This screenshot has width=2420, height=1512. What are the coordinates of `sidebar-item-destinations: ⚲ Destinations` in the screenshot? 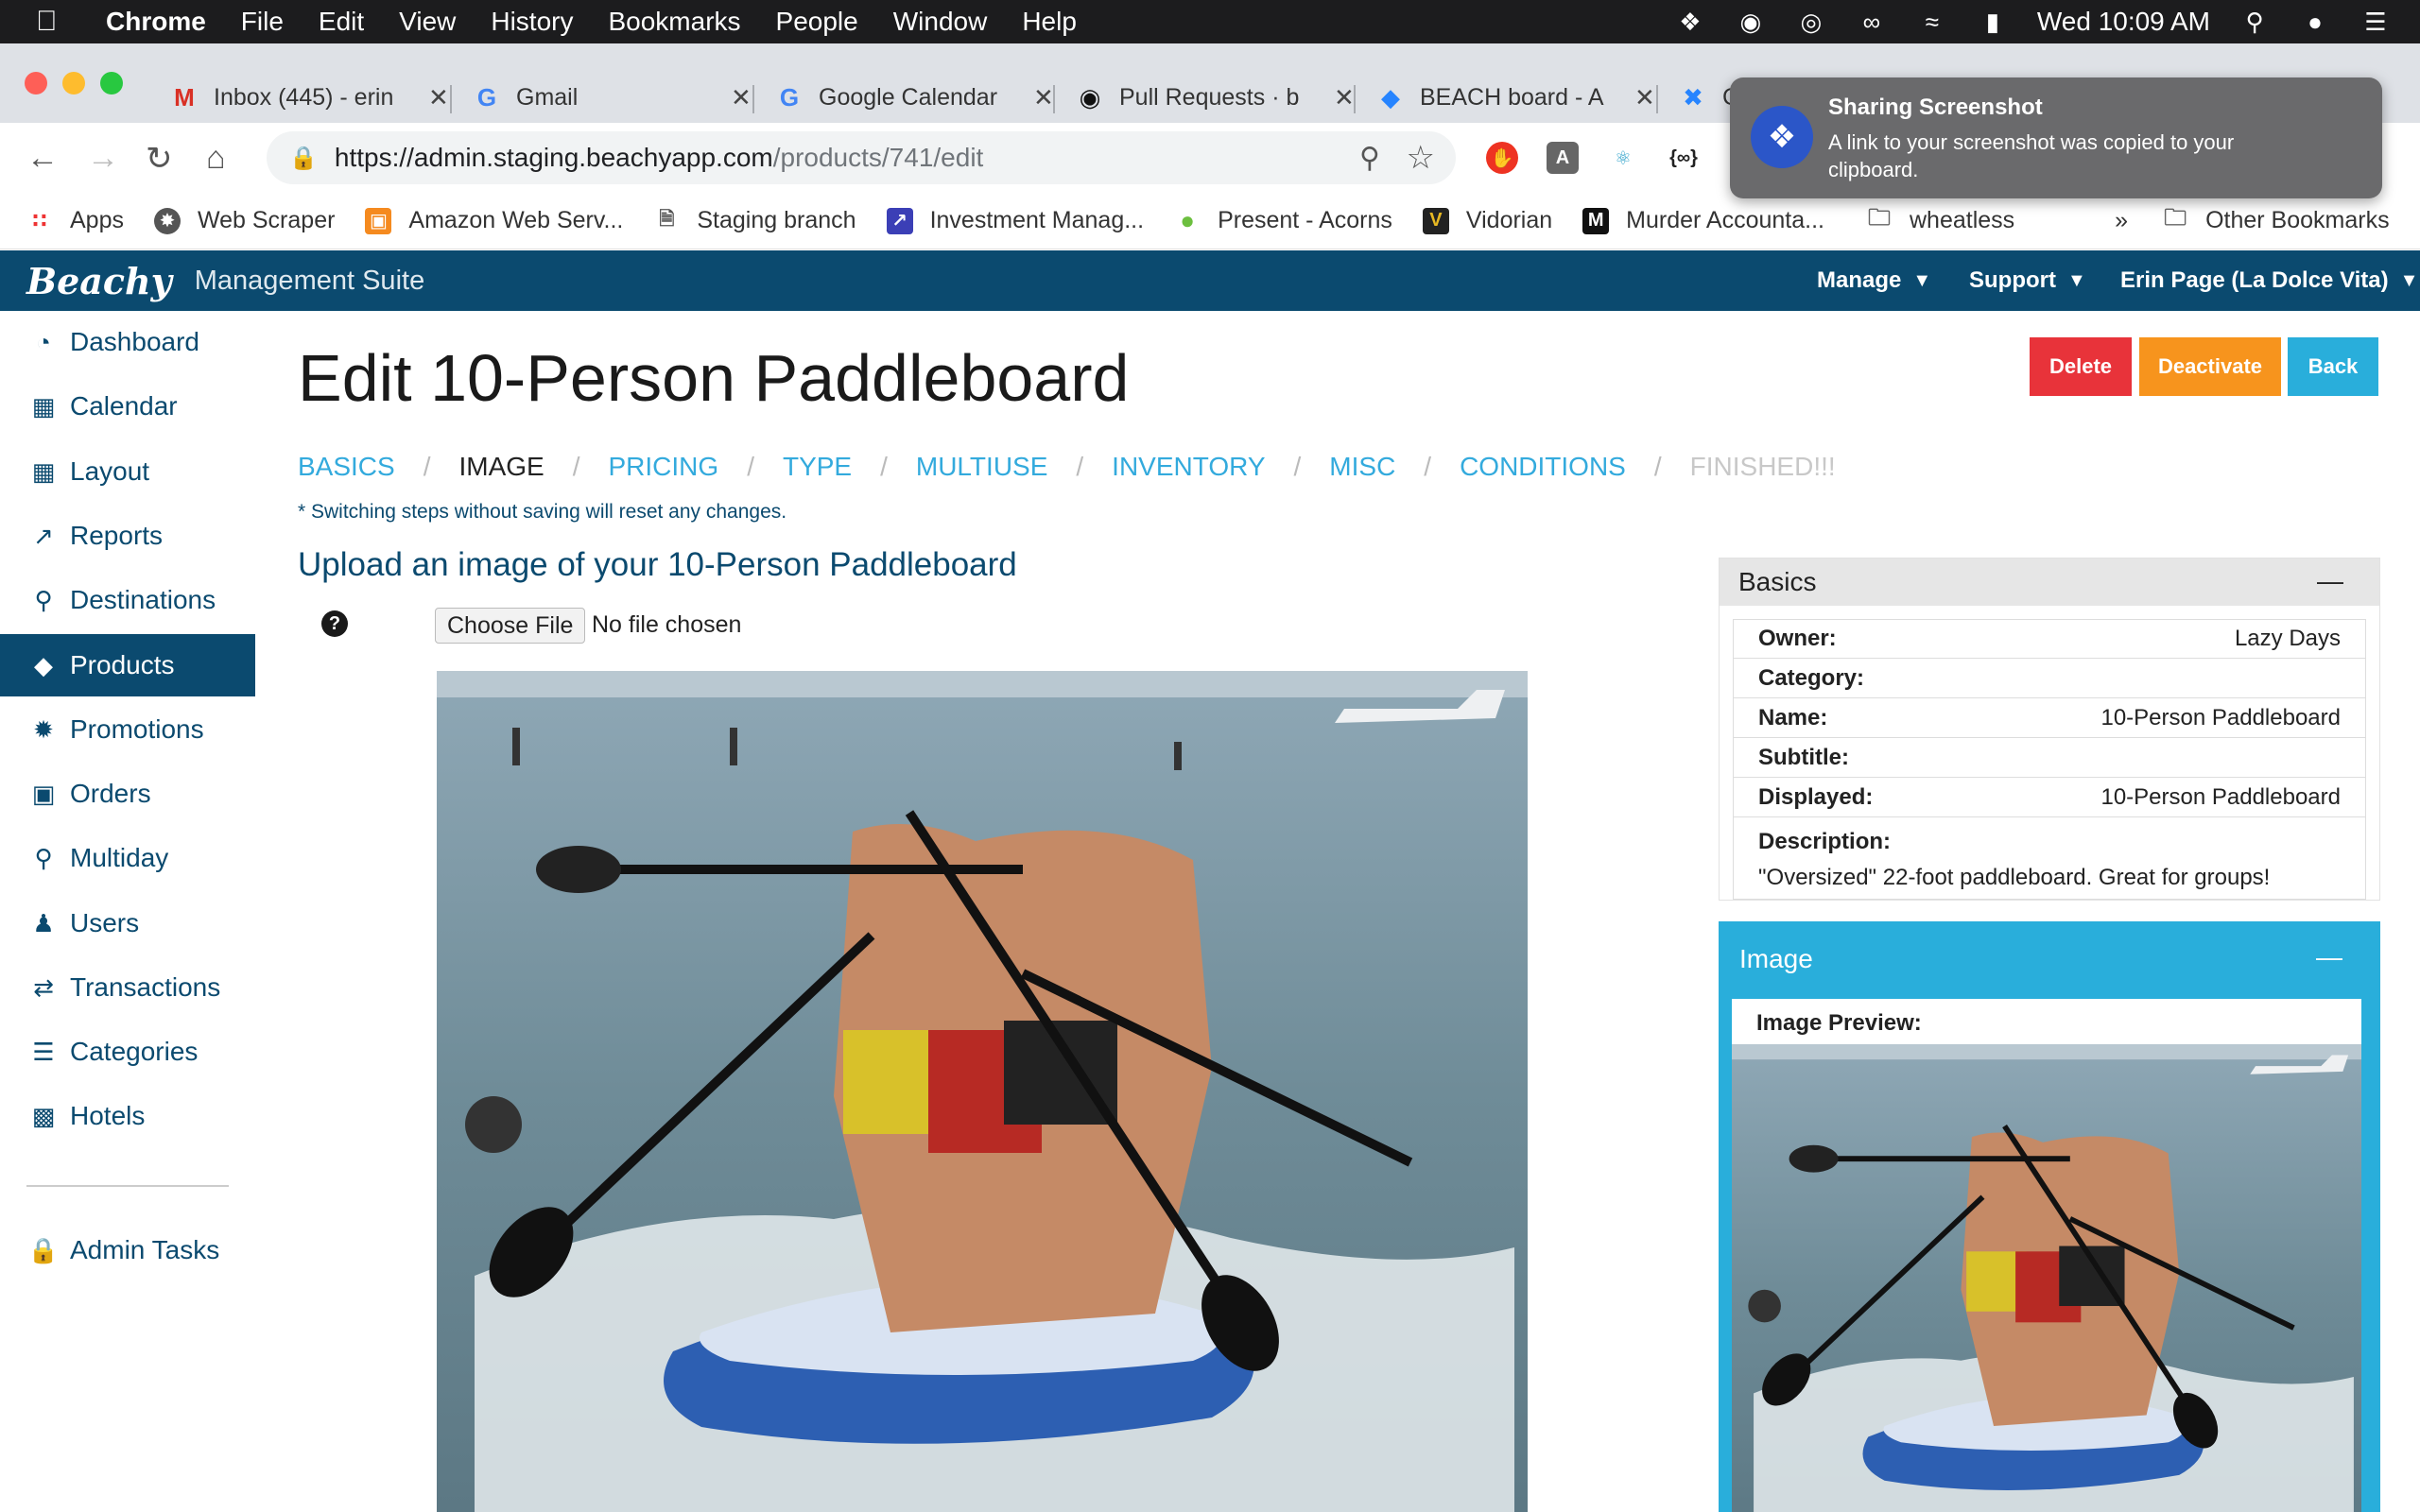 It's located at (127, 600).